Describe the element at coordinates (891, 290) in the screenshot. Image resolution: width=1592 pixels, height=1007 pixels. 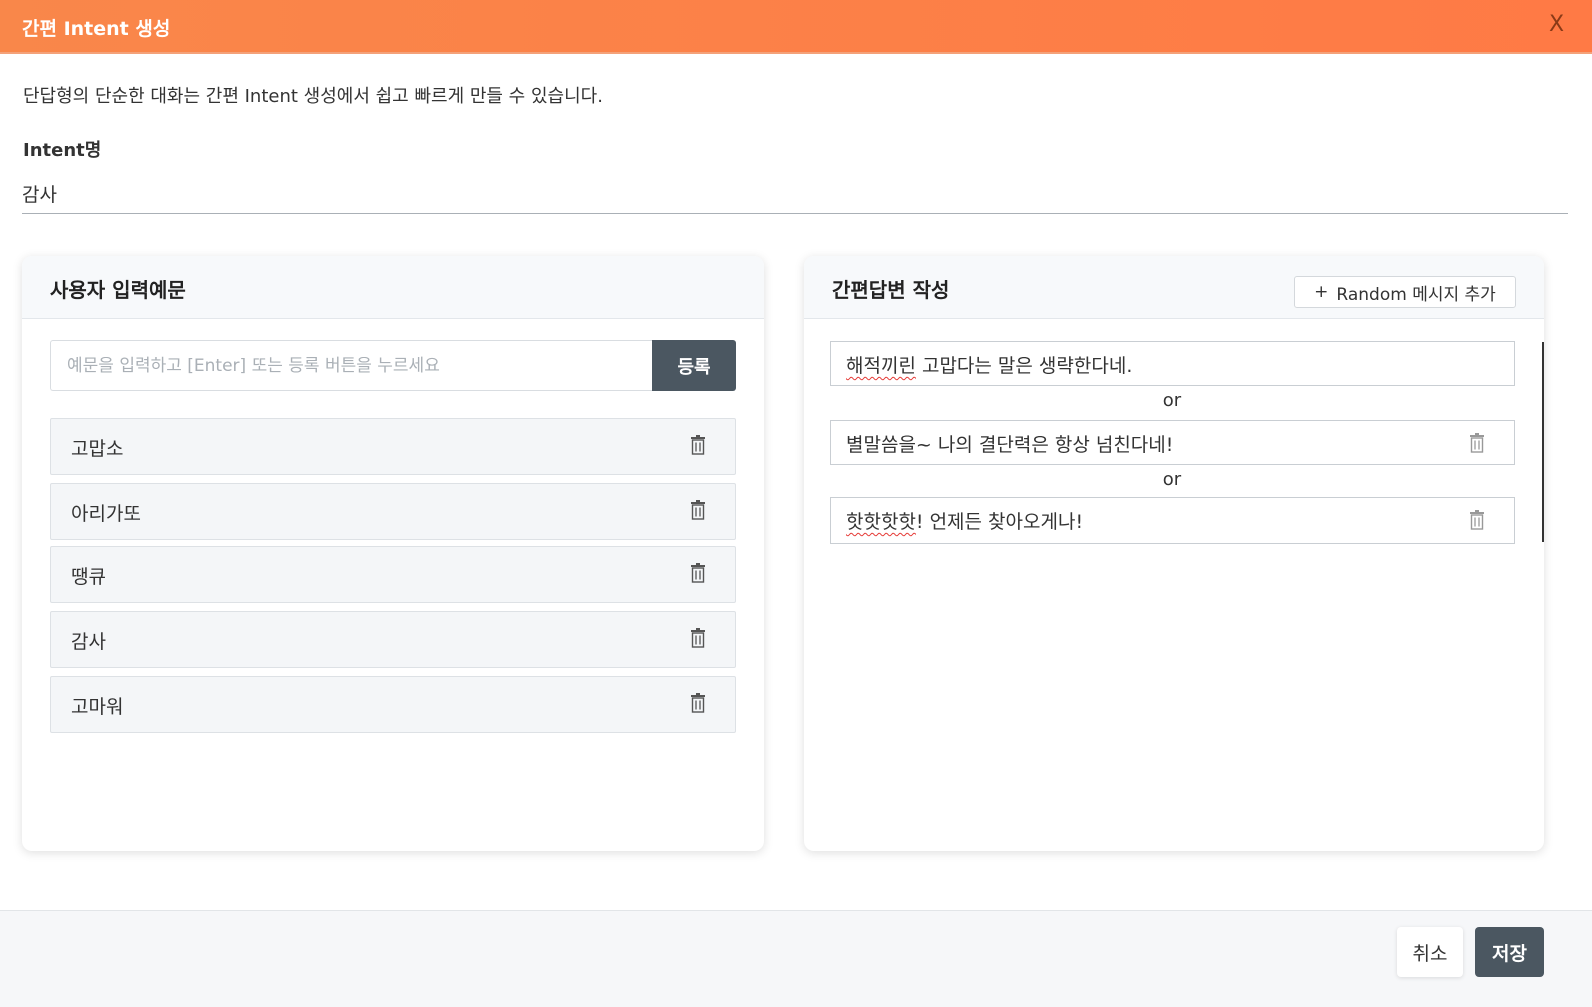
I see `quick-answer-title: 간편답변 작성` at that location.